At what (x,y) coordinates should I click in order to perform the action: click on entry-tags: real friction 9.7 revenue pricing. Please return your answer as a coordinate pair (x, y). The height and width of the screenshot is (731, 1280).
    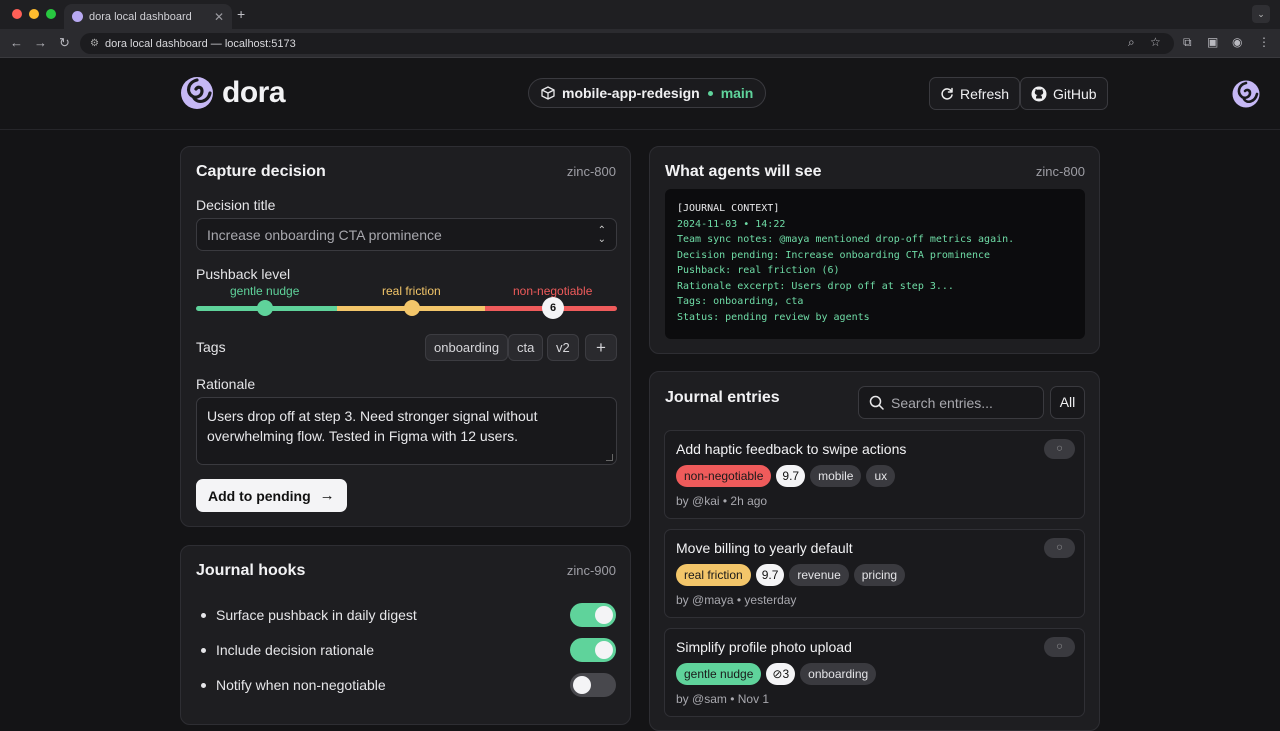
    Looking at the image, I should click on (791, 575).